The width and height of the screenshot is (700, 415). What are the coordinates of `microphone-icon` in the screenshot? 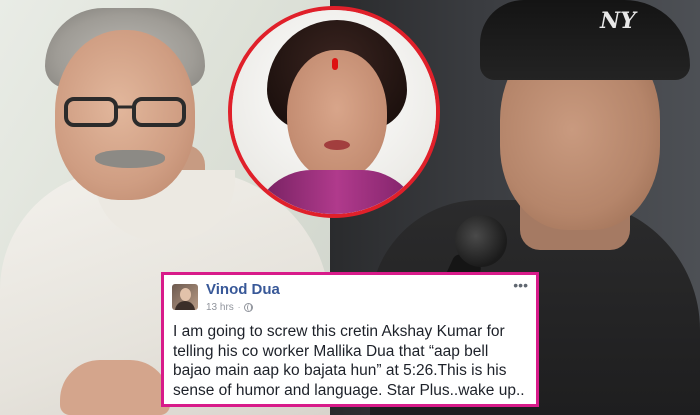 It's located at (481, 241).